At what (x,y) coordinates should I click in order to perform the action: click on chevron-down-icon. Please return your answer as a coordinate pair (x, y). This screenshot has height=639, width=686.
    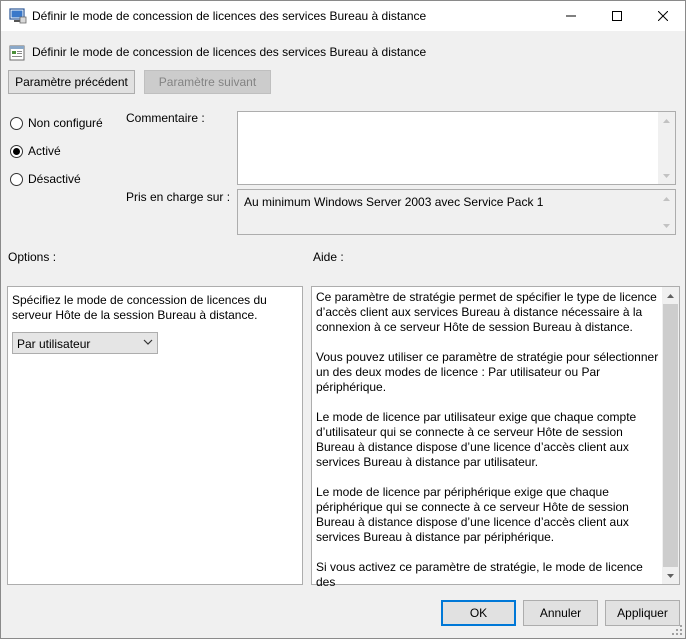
    Looking at the image, I should click on (148, 342).